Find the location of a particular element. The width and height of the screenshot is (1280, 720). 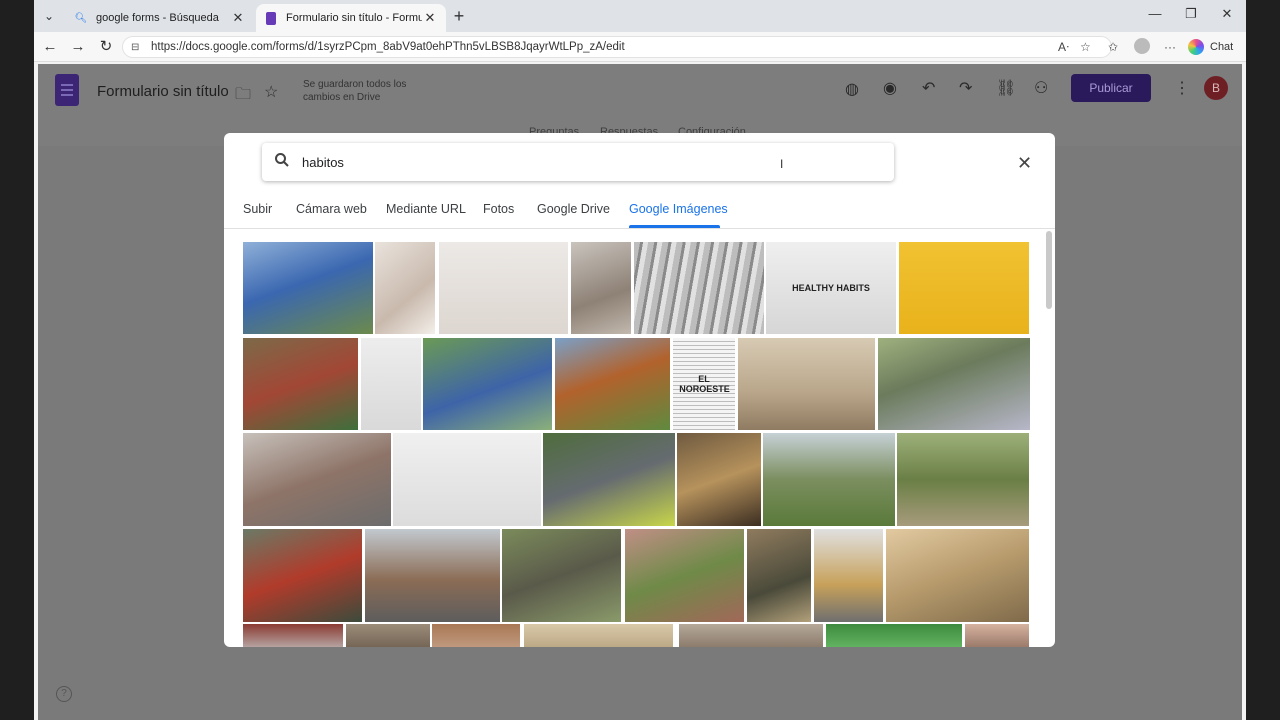

new-tab-button: + is located at coordinates (459, 16).